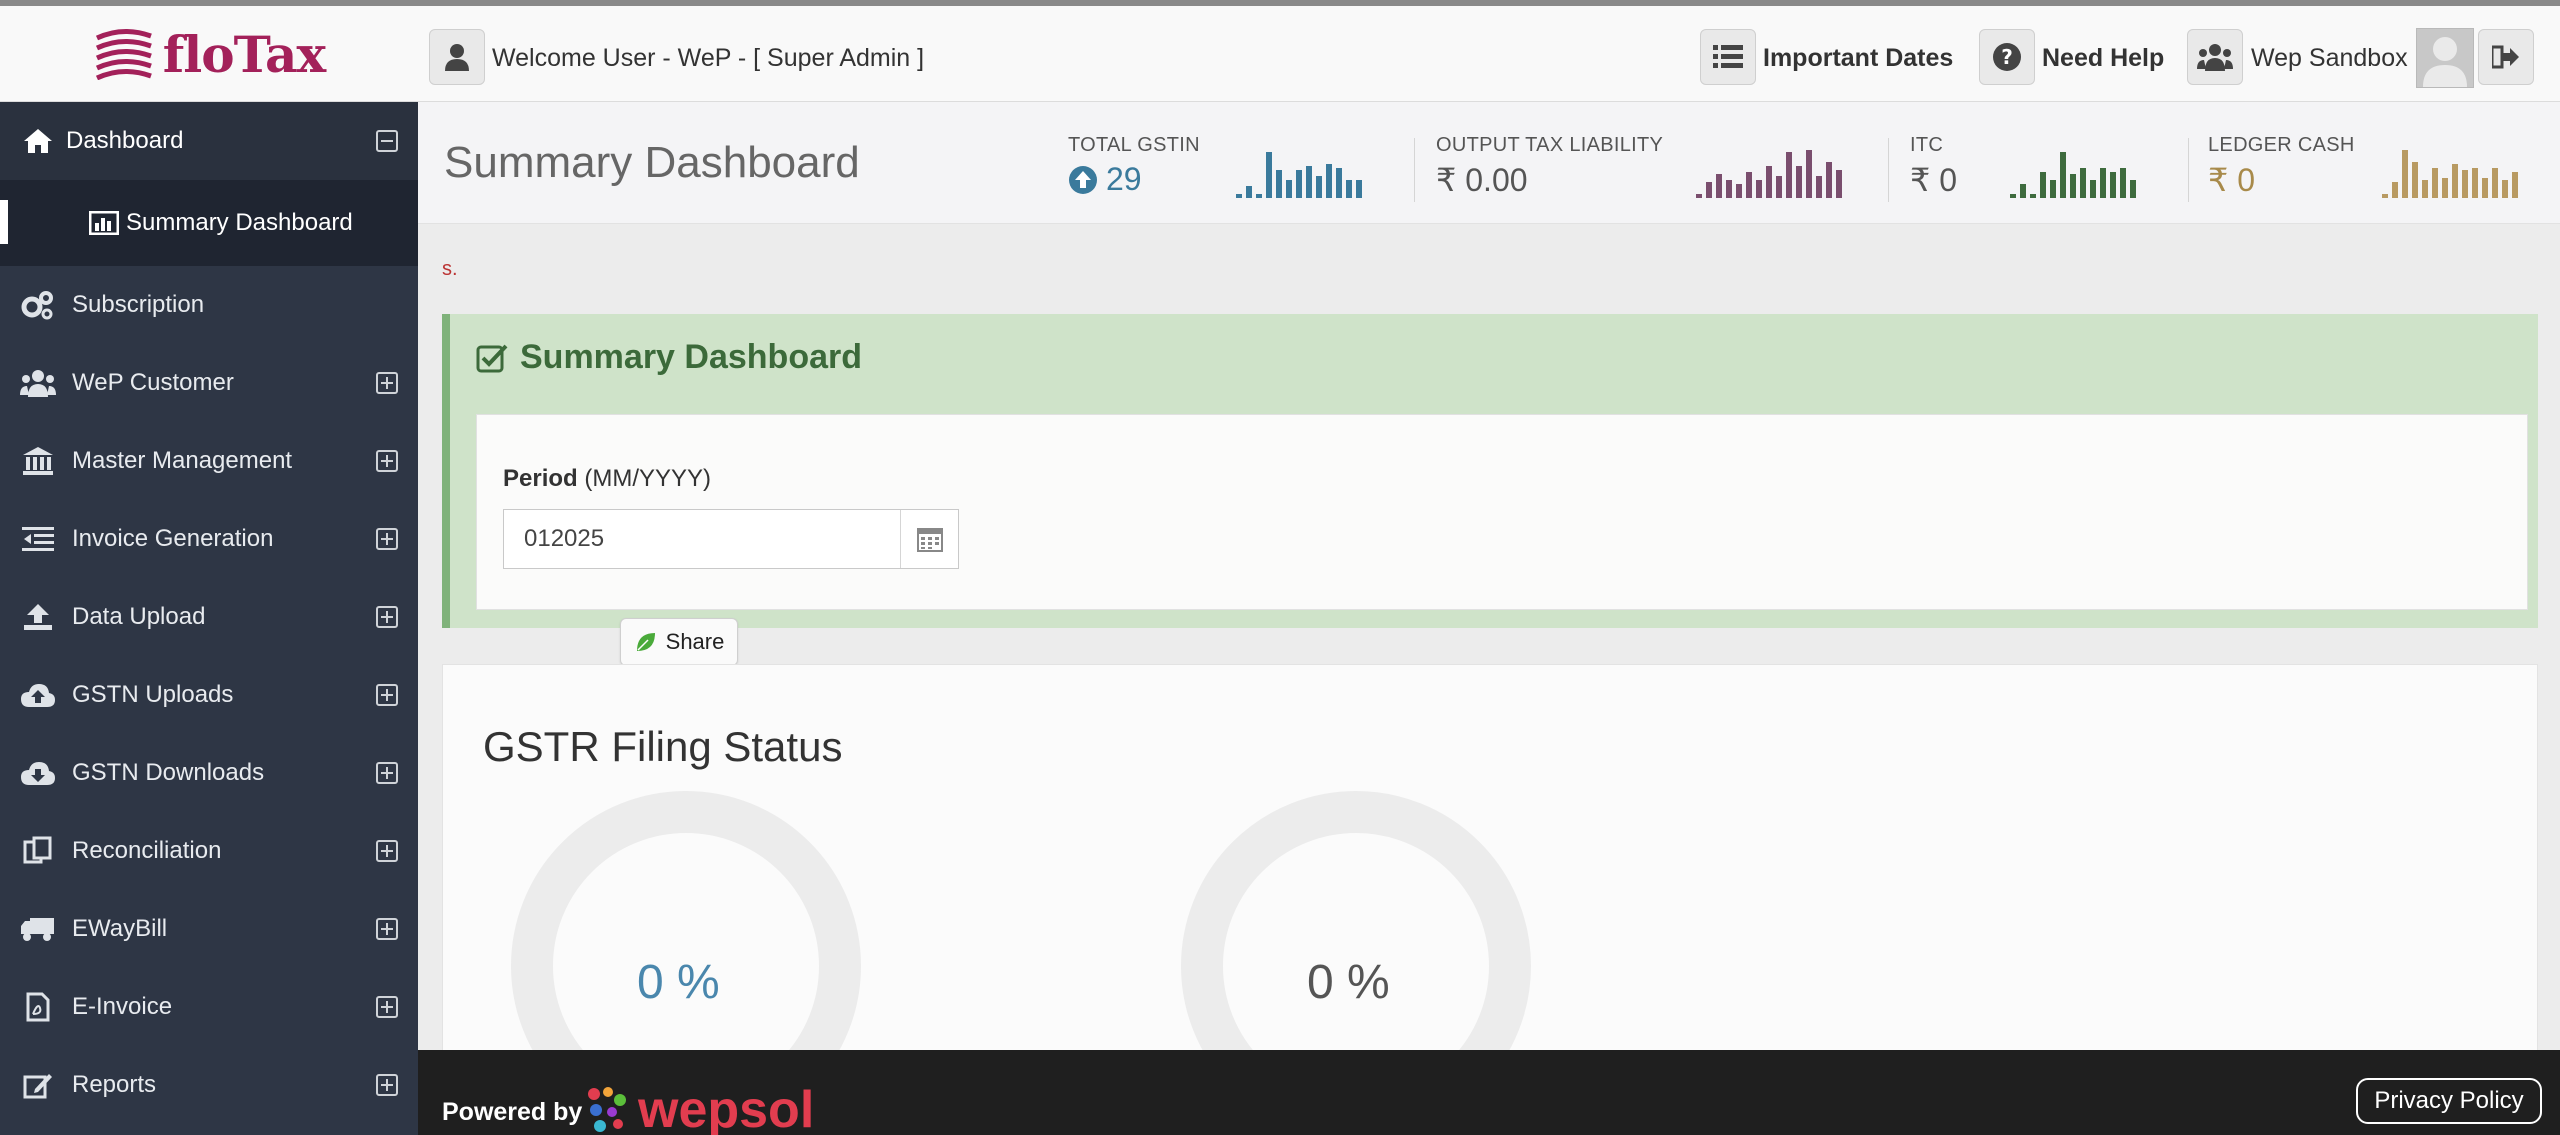  Describe the element at coordinates (702, 539) in the screenshot. I see `period-input` at that location.